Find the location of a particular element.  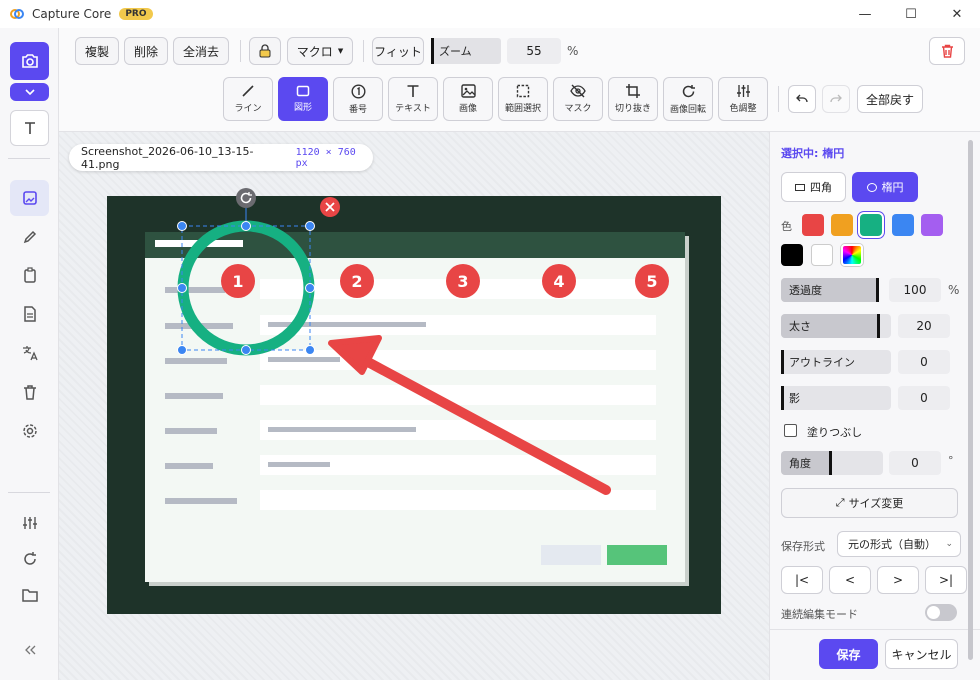

shape-ellipse-button: 楕円 is located at coordinates (885, 187).